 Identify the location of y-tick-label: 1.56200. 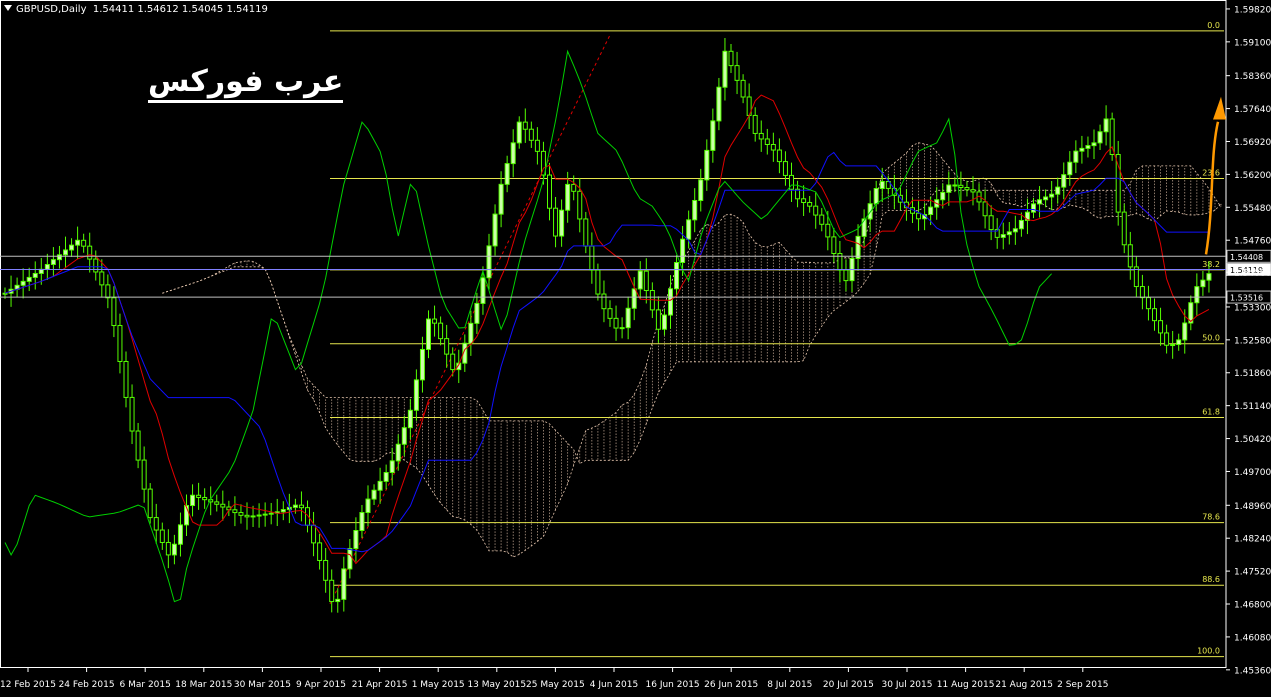
(1252, 176).